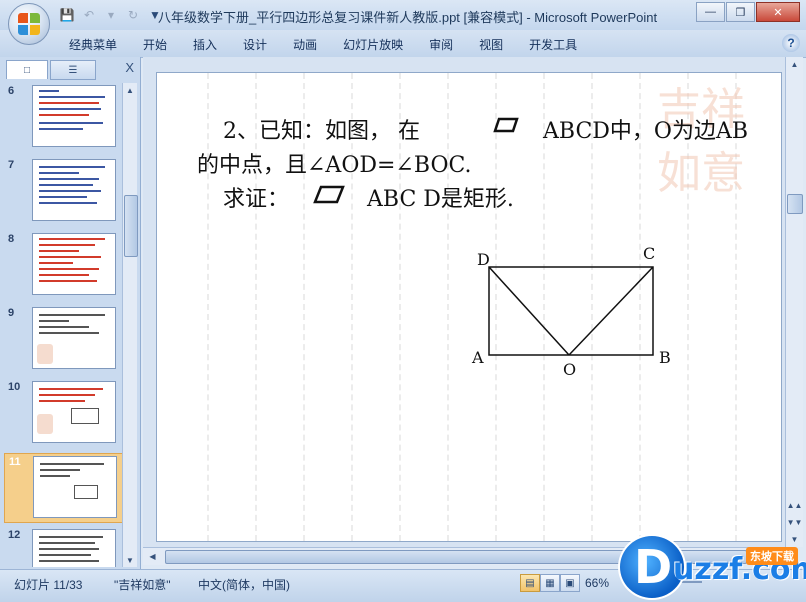 The image size is (806, 602). Describe the element at coordinates (129, 67) in the screenshot. I see `close-panel-button: X` at that location.